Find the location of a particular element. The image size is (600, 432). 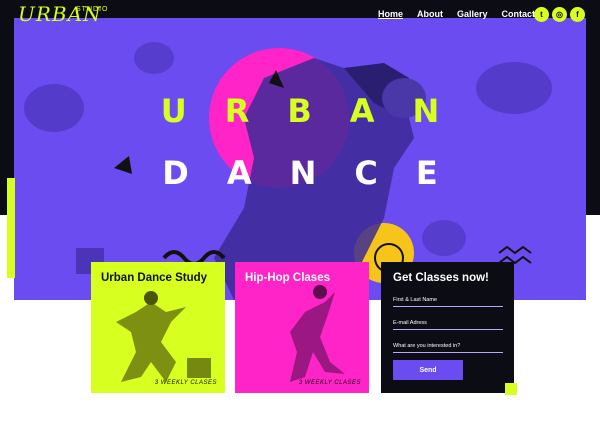

nav-gallery-link: Gallery is located at coordinates (472, 14).